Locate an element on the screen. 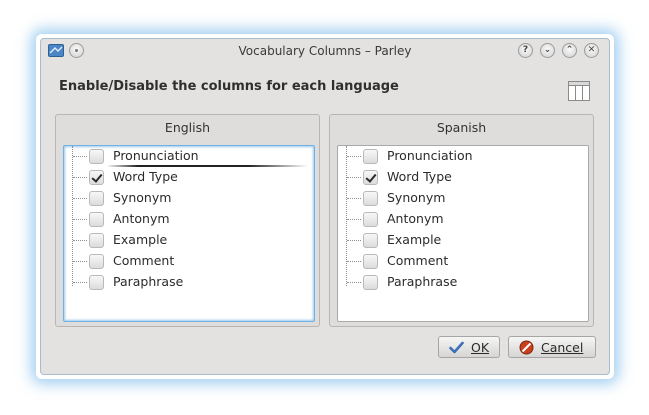  columns-layout-icon is located at coordinates (579, 91).